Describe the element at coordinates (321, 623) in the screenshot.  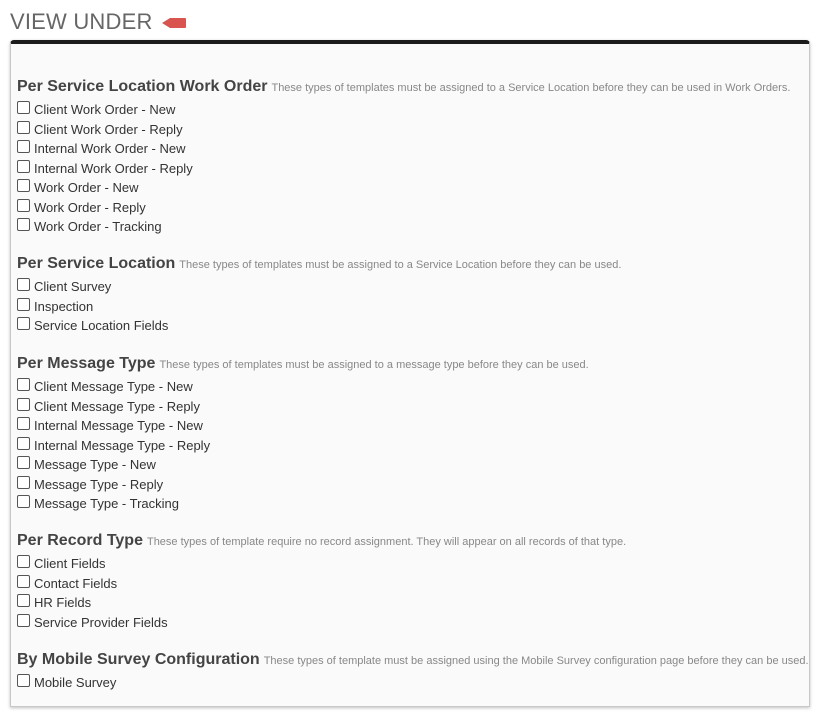
I see `option-service-provider-fields: Service Provider Fields` at that location.